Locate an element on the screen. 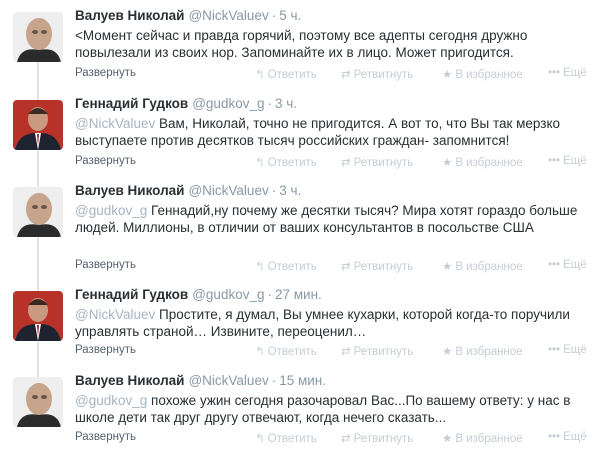  tweet-timestamp: 27 мин. is located at coordinates (298, 294).